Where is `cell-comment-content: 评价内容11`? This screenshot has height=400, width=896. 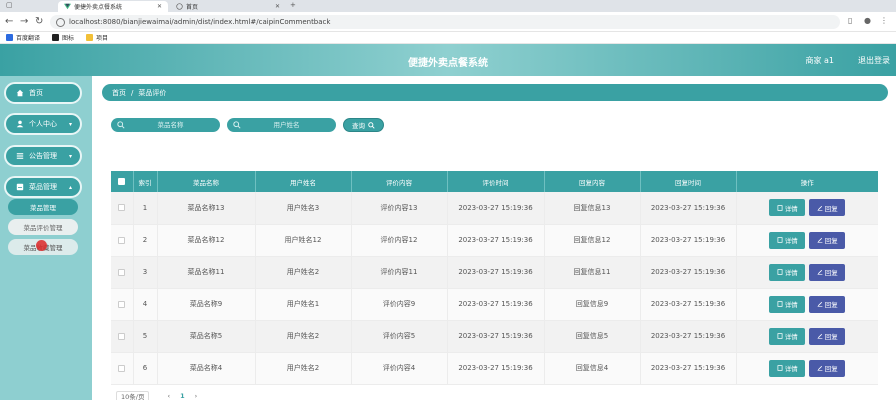
cell-comment-content: 评价内容11 is located at coordinates (399, 272).